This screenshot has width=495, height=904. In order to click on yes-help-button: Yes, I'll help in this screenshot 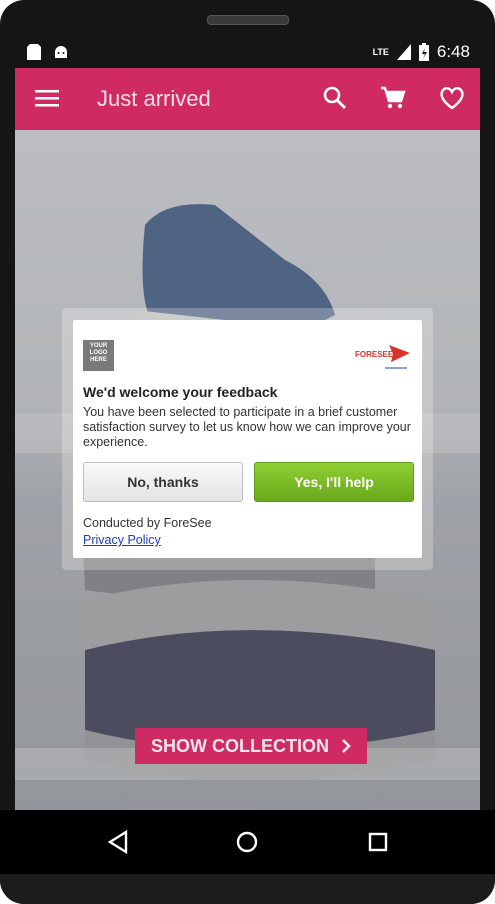, I will do `click(334, 482)`.